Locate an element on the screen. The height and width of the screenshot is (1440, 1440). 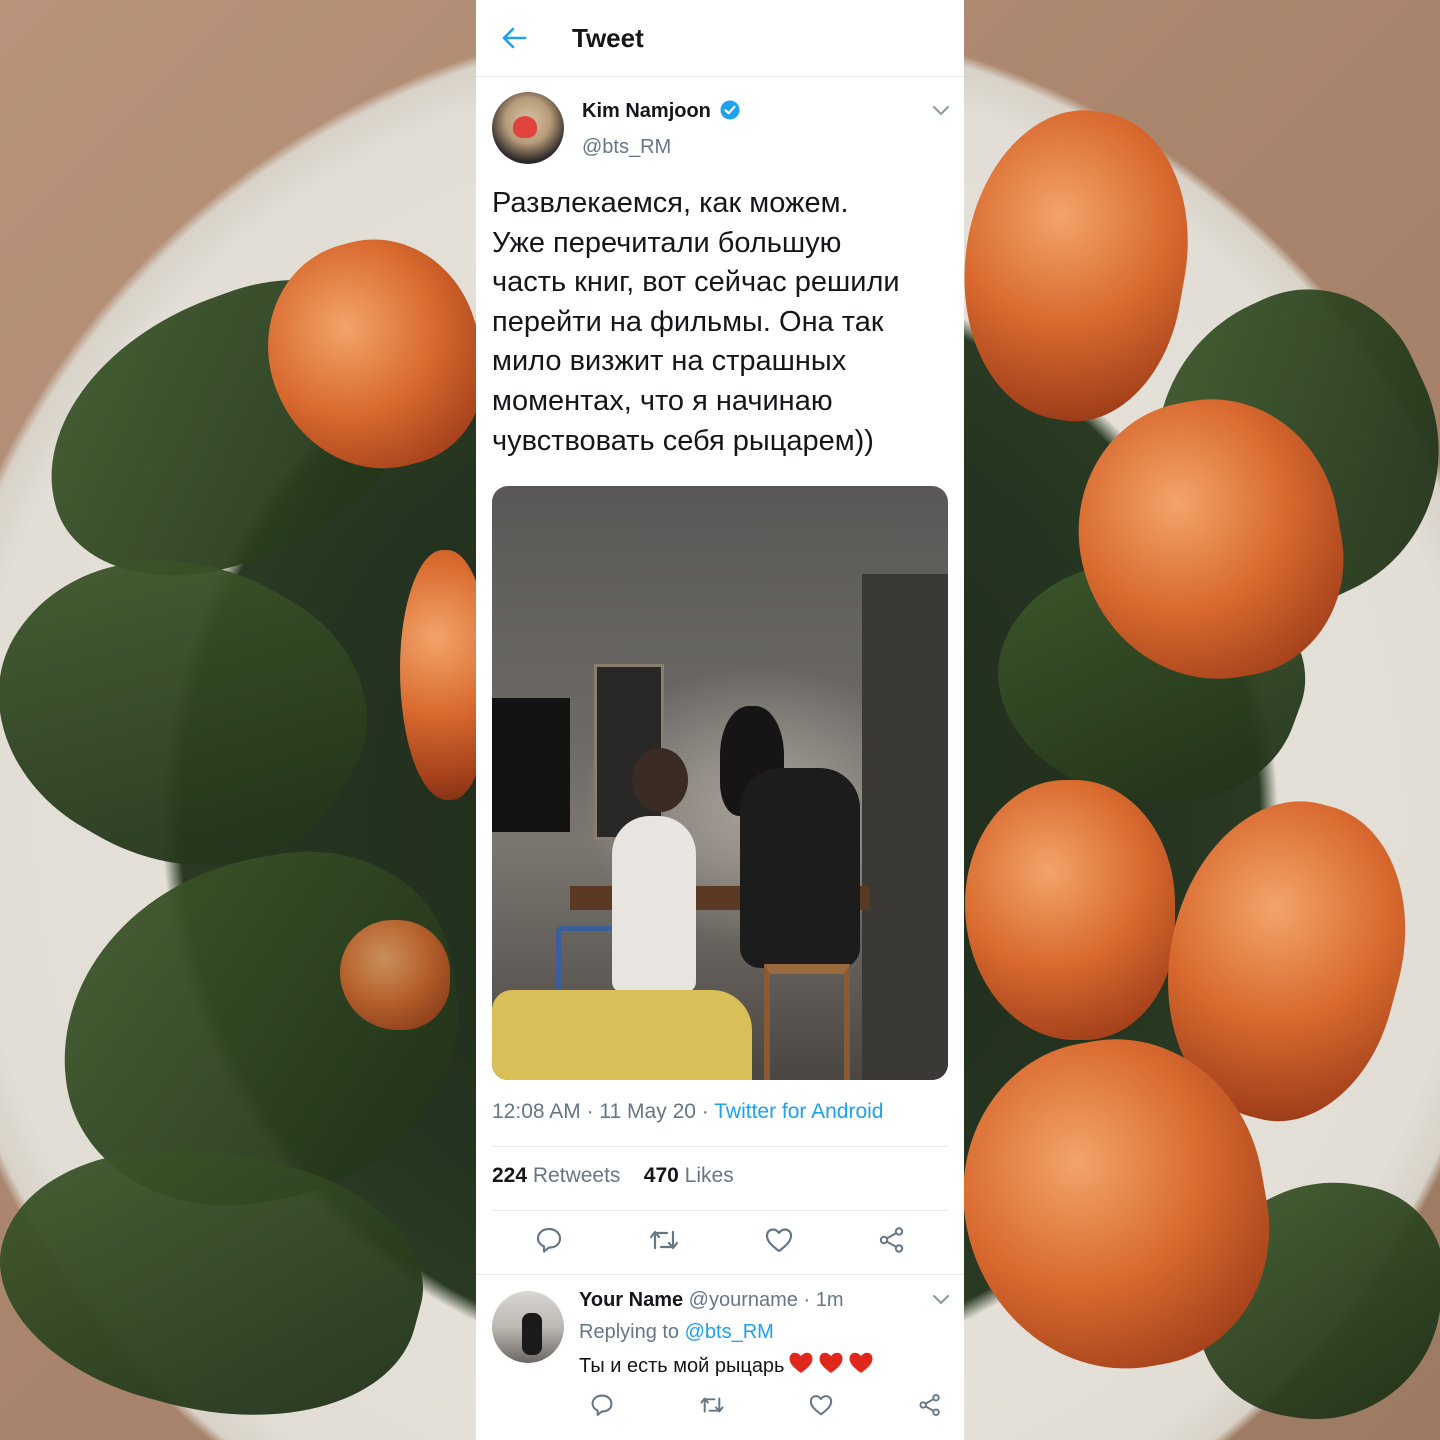
likes-stat: 470 Likes is located at coordinates (689, 1175).